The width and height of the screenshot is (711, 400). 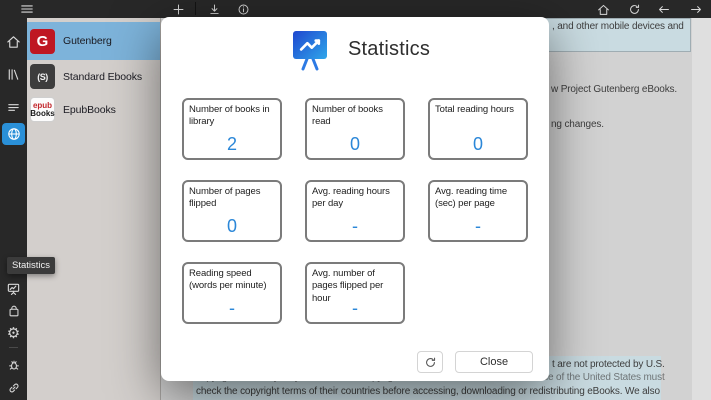 What do you see at coordinates (89, 109) in the screenshot?
I see `source-label: EpubBooks` at bounding box center [89, 109].